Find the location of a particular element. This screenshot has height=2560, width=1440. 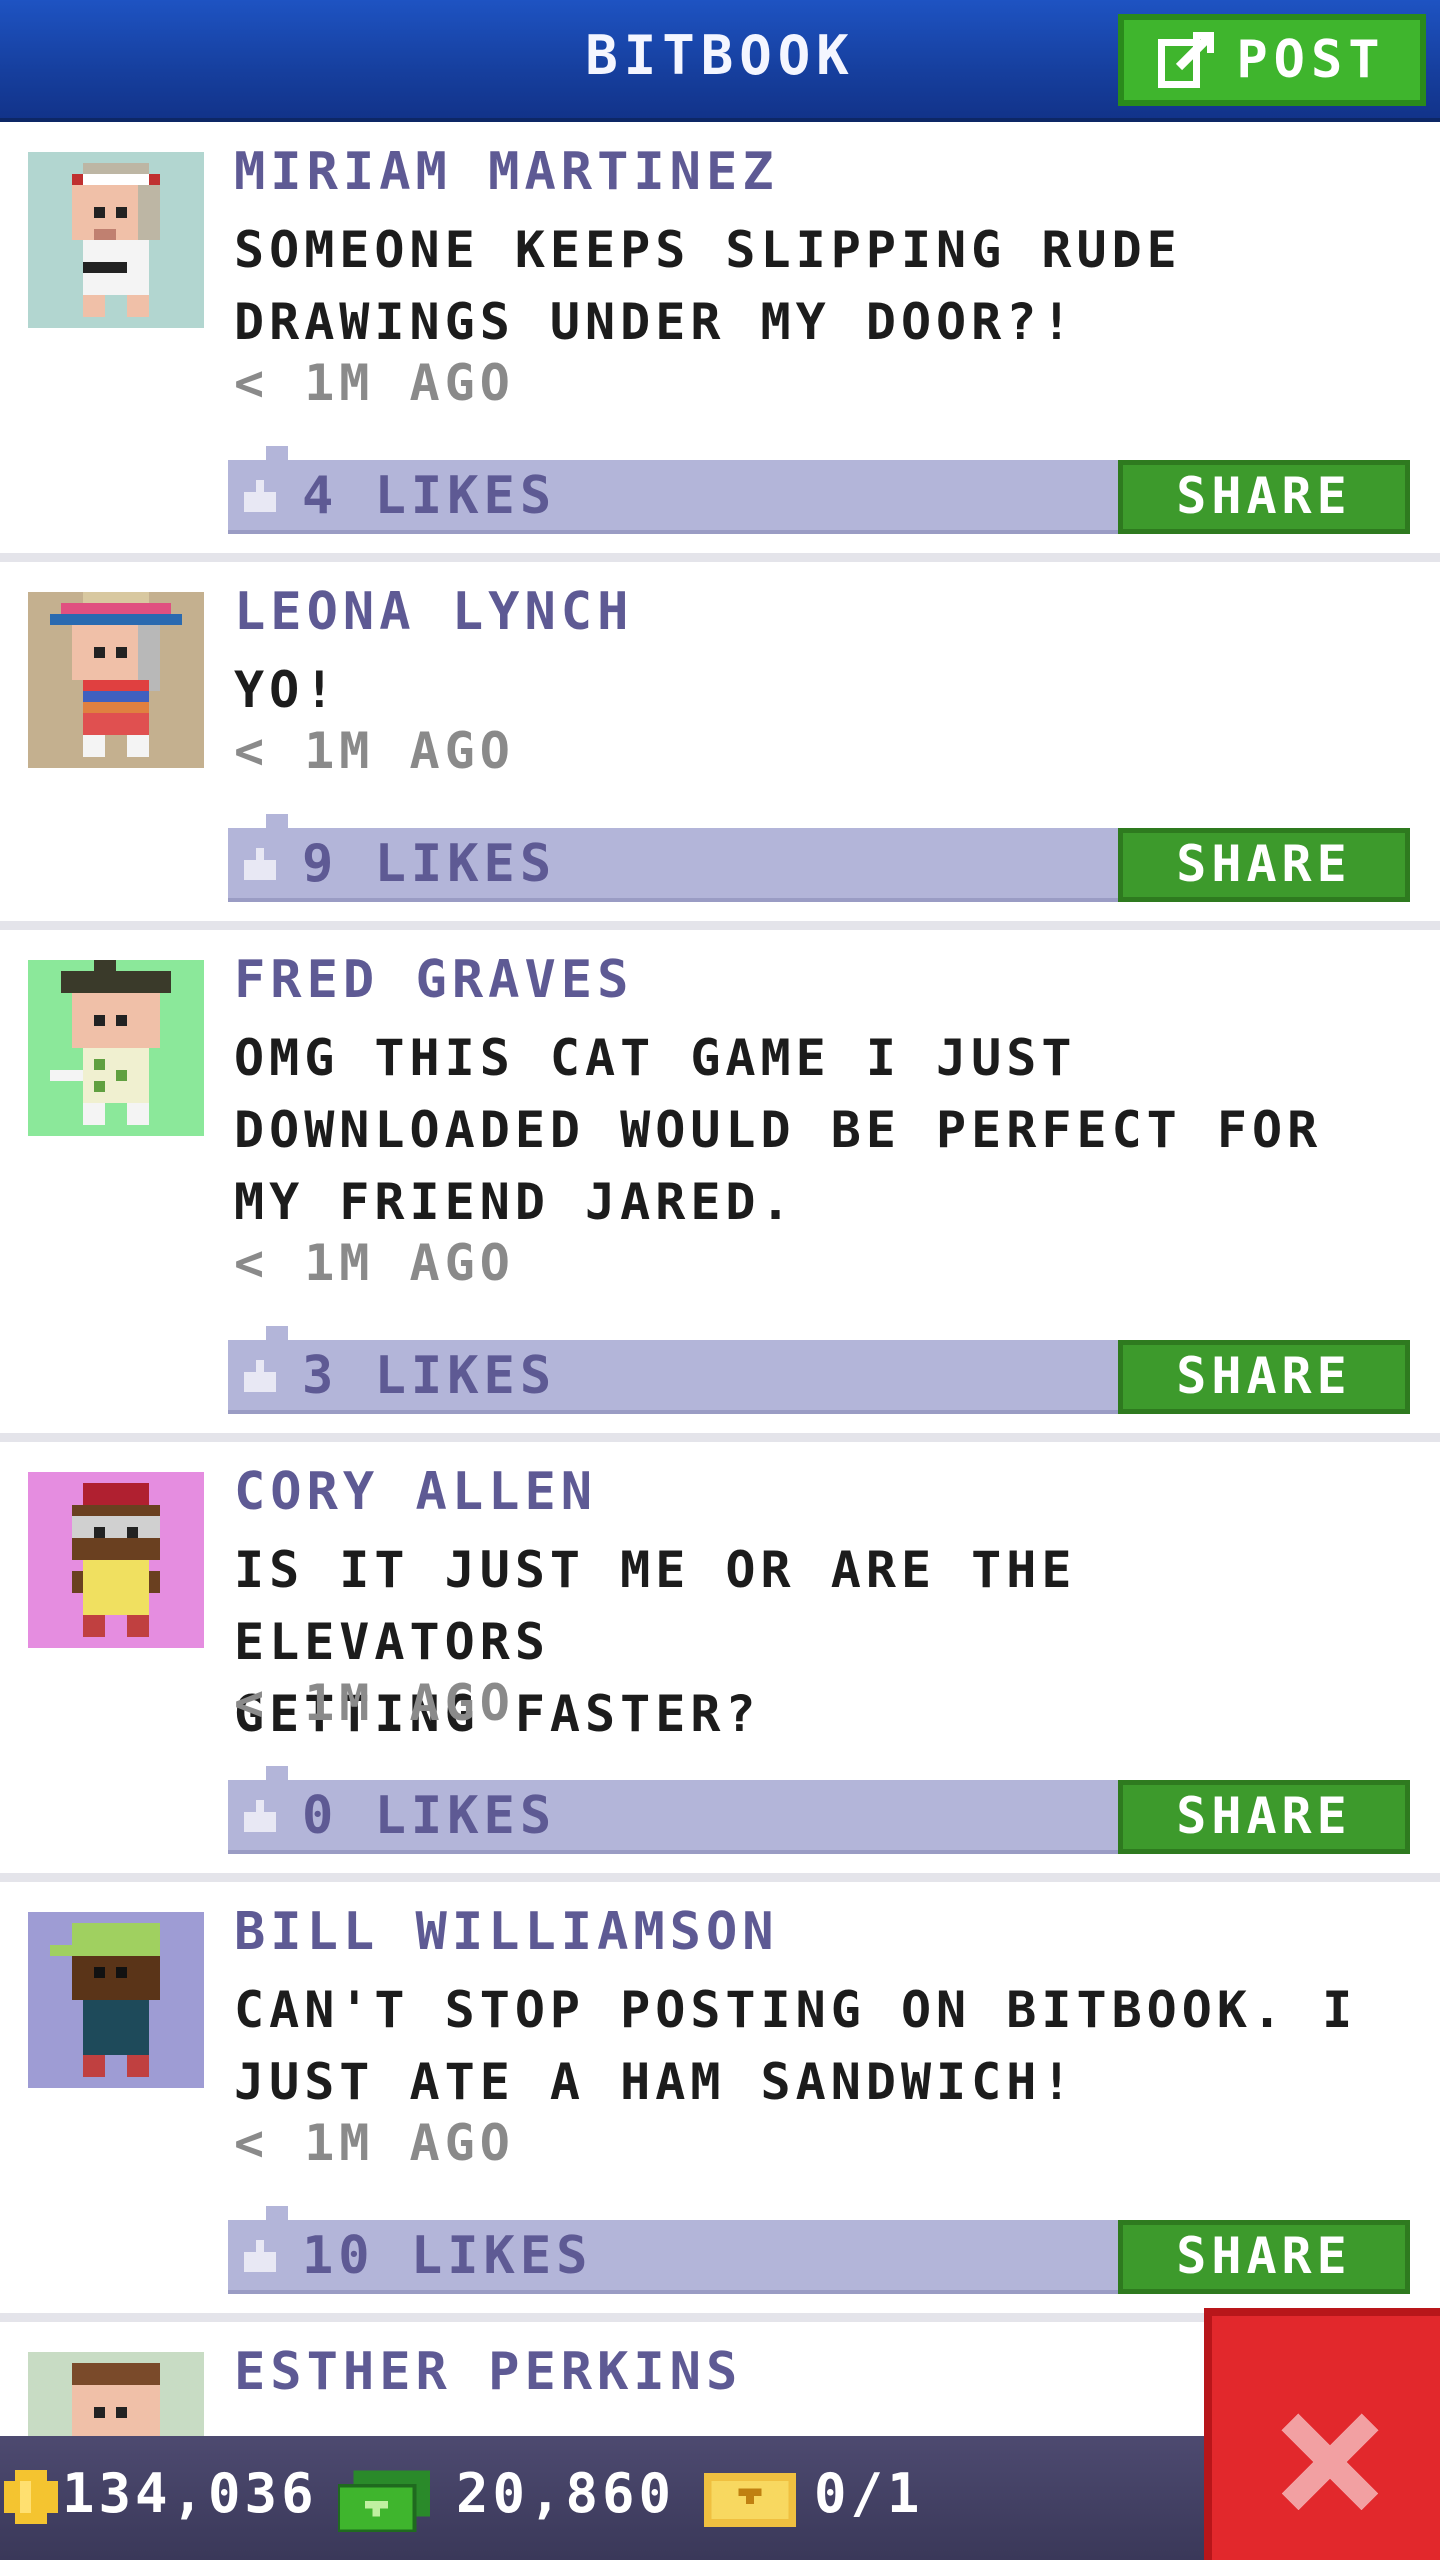

post-button: POST is located at coordinates (1272, 60).